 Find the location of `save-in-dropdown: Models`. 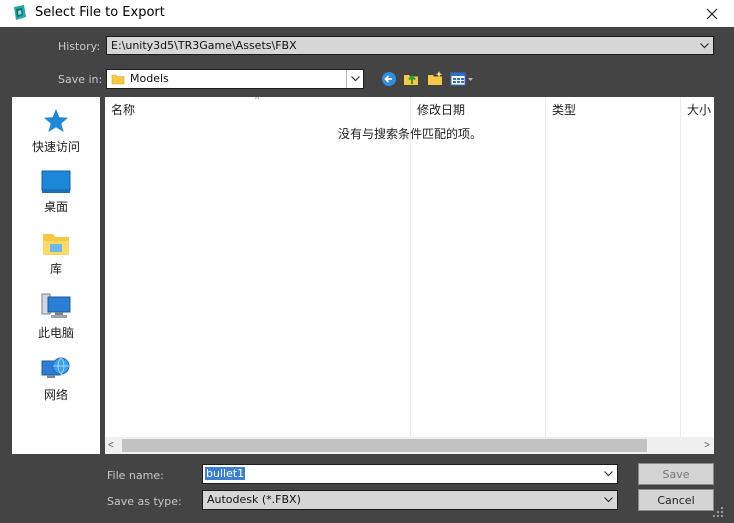

save-in-dropdown: Models is located at coordinates (235, 79).